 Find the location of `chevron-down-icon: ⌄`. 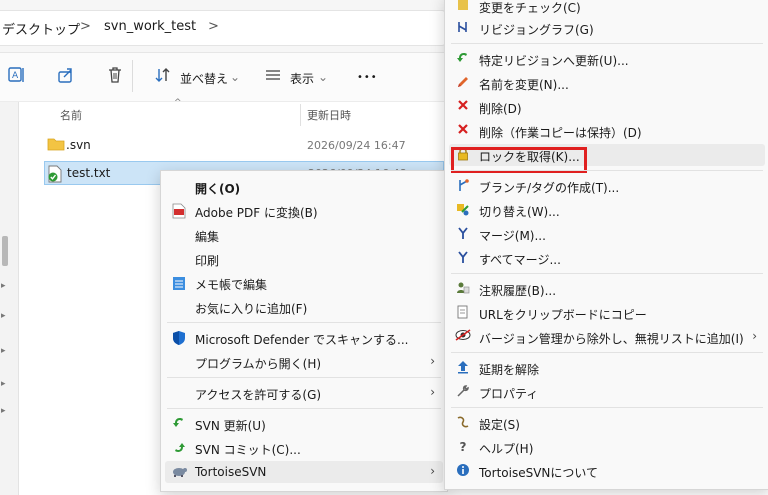

chevron-down-icon: ⌄ is located at coordinates (323, 77).